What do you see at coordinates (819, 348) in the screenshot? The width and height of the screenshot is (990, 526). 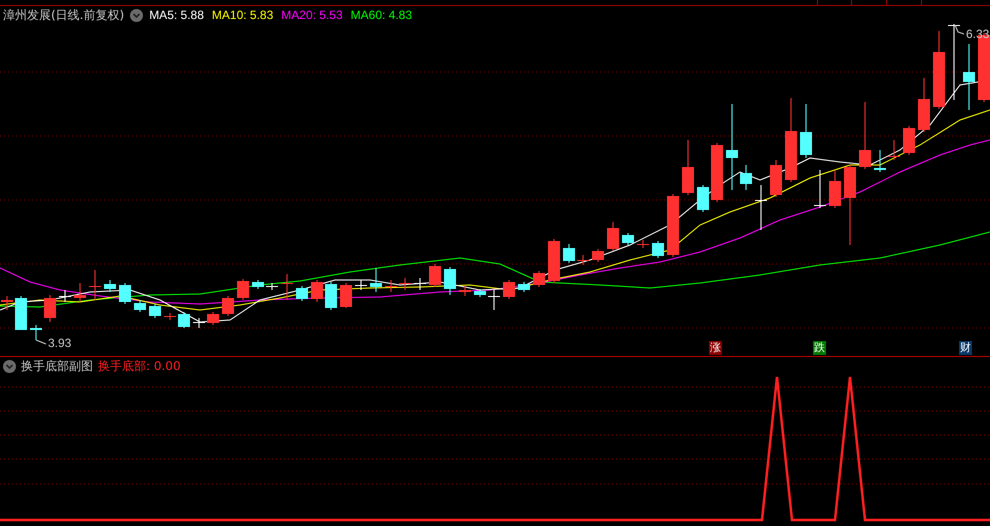 I see `event-marker: 跌` at bounding box center [819, 348].